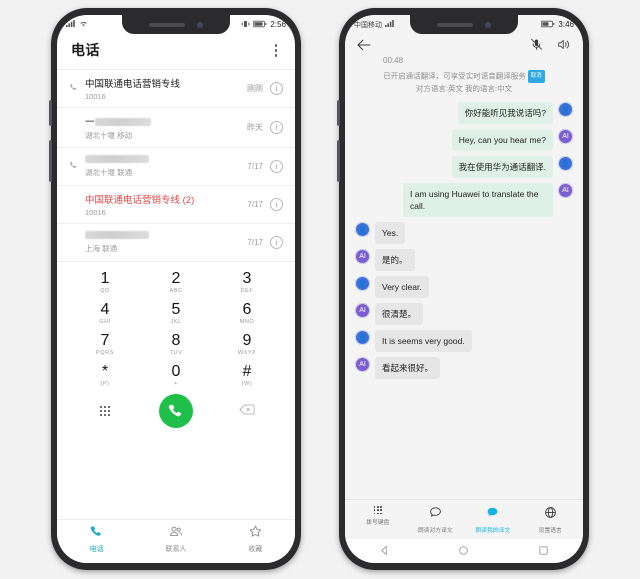  I want to click on back-arrow-icon, so click(364, 46).